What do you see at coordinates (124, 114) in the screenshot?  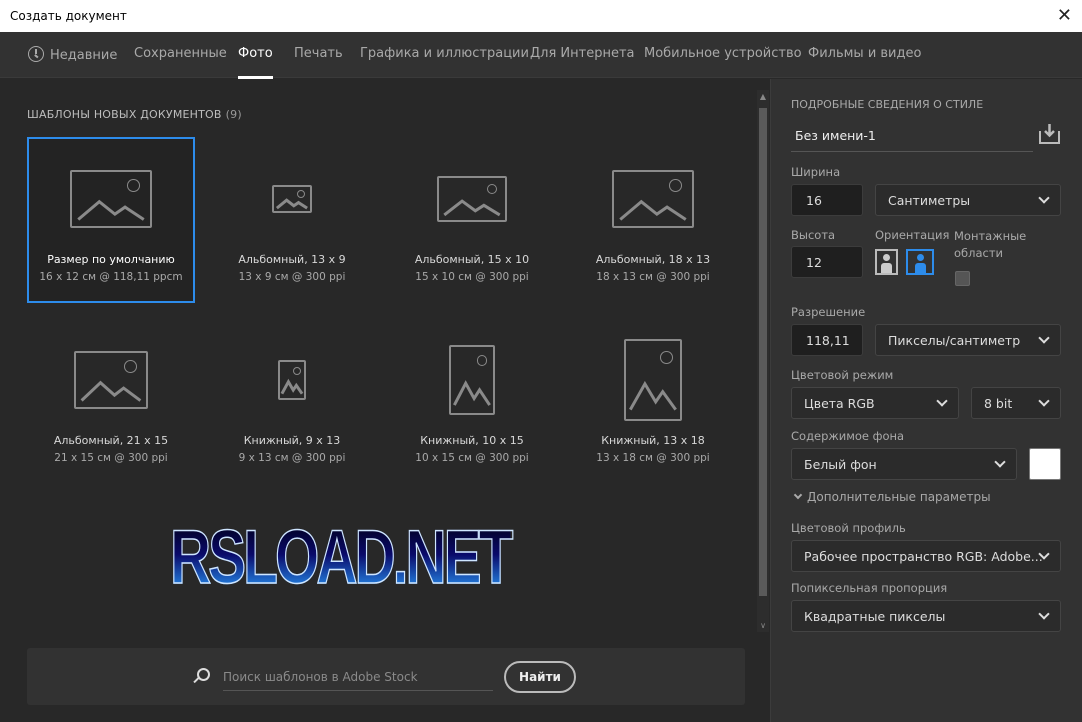 I see `templates-title: ШАБЛОНЫ НОВЫХ ДОКУМЕНТОВ` at bounding box center [124, 114].